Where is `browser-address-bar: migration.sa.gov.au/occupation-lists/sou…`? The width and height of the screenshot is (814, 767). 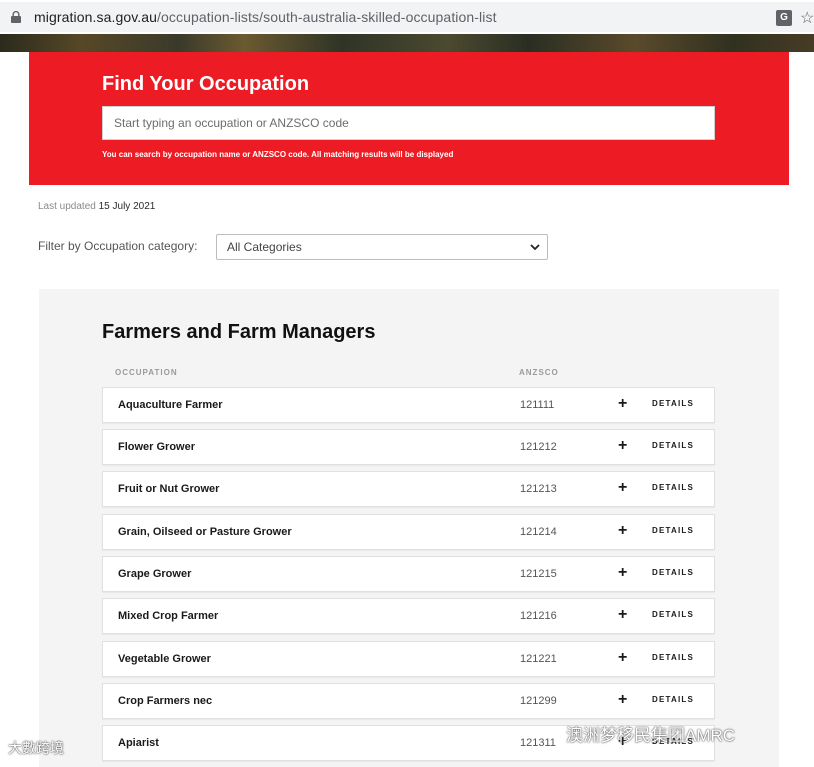
browser-address-bar: migration.sa.gov.au/occupation-lists/sou… is located at coordinates (407, 17).